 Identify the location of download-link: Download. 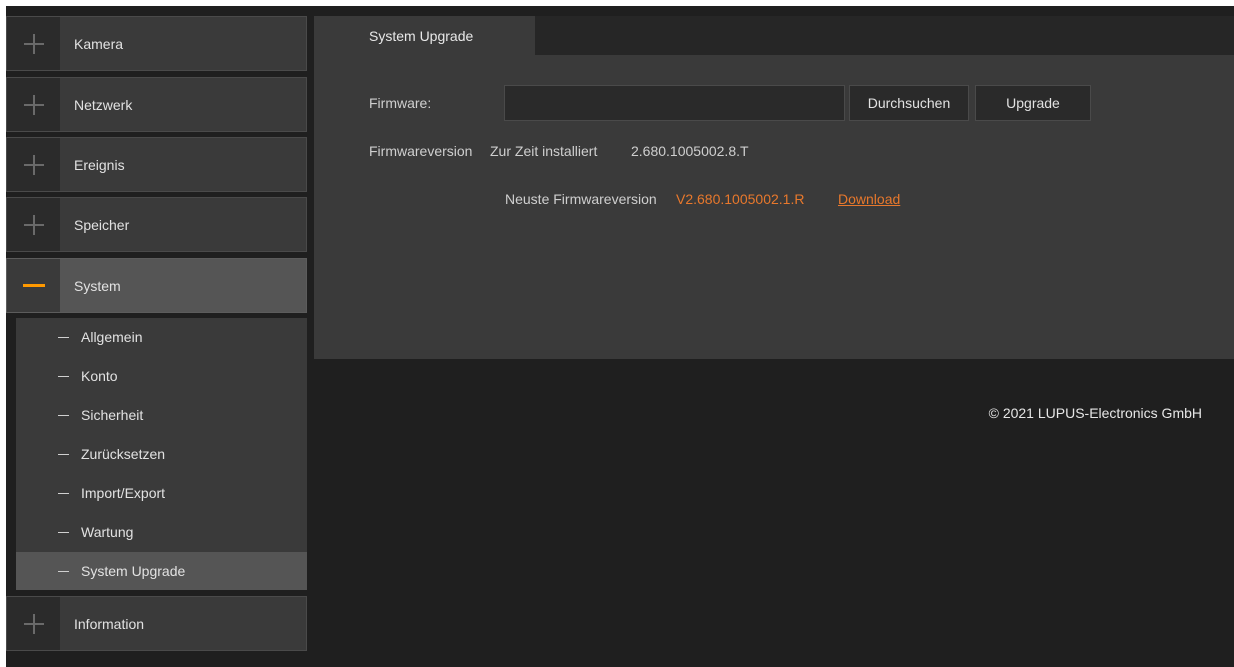
(869, 199).